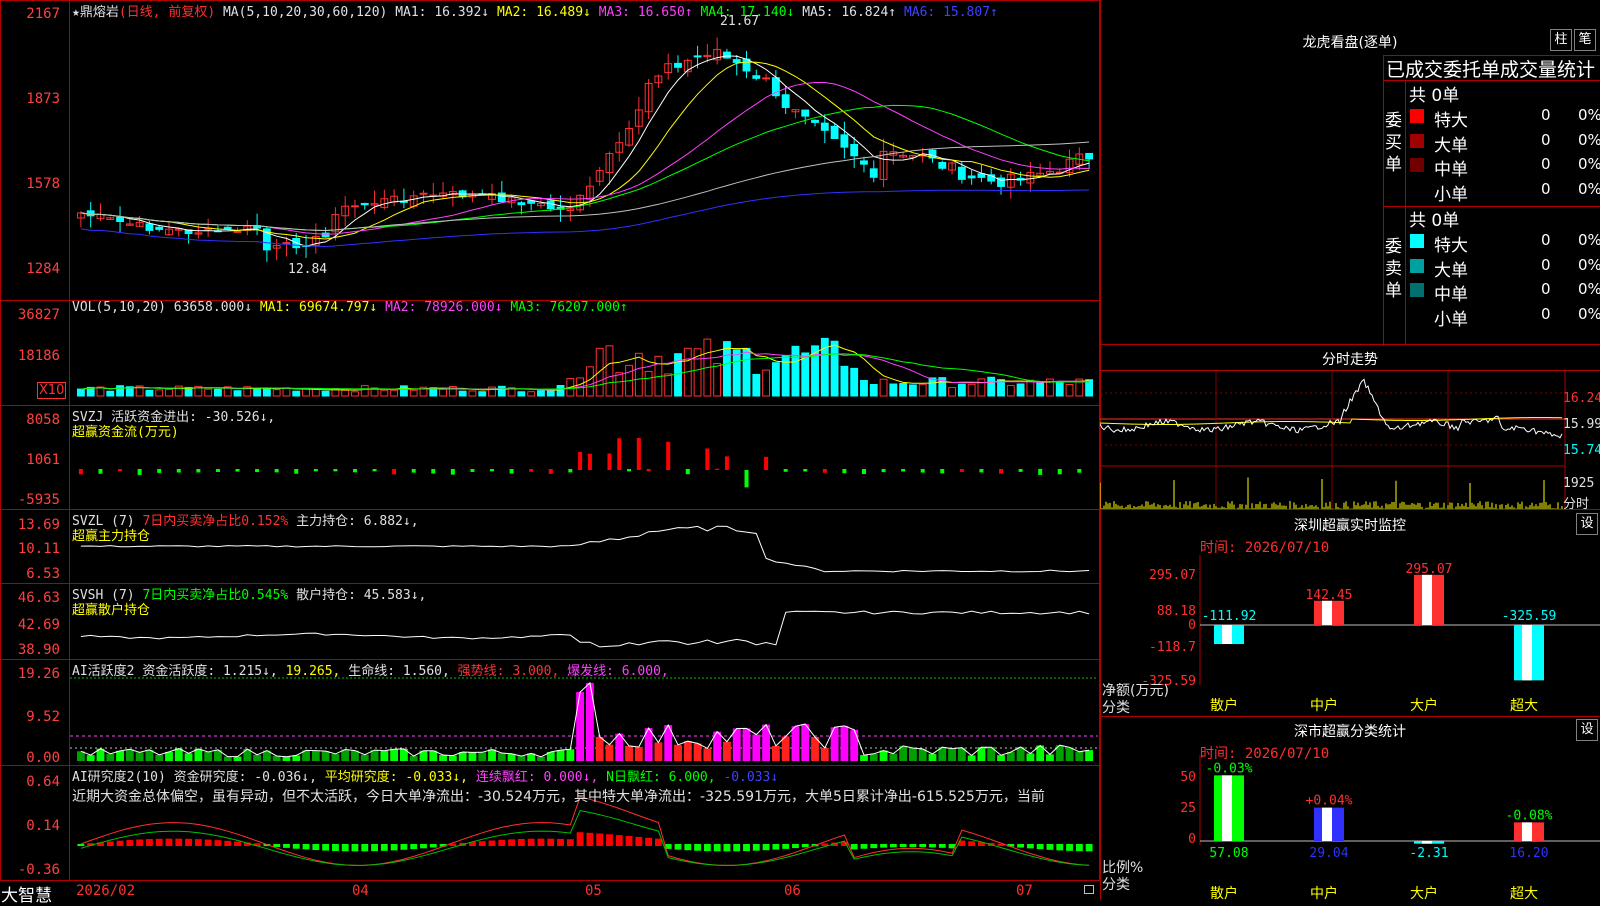  What do you see at coordinates (43, 420) in the screenshot?
I see `svzj-tick-1: 8058` at bounding box center [43, 420].